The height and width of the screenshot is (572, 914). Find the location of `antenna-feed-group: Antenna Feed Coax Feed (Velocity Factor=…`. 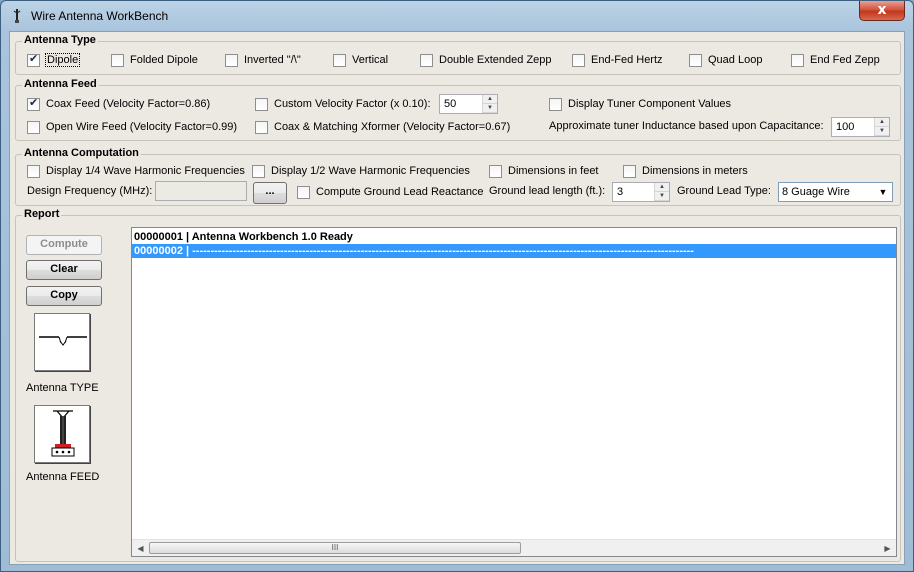

antenna-feed-group: Antenna Feed Coax Feed (Velocity Factor=… is located at coordinates (458, 109).